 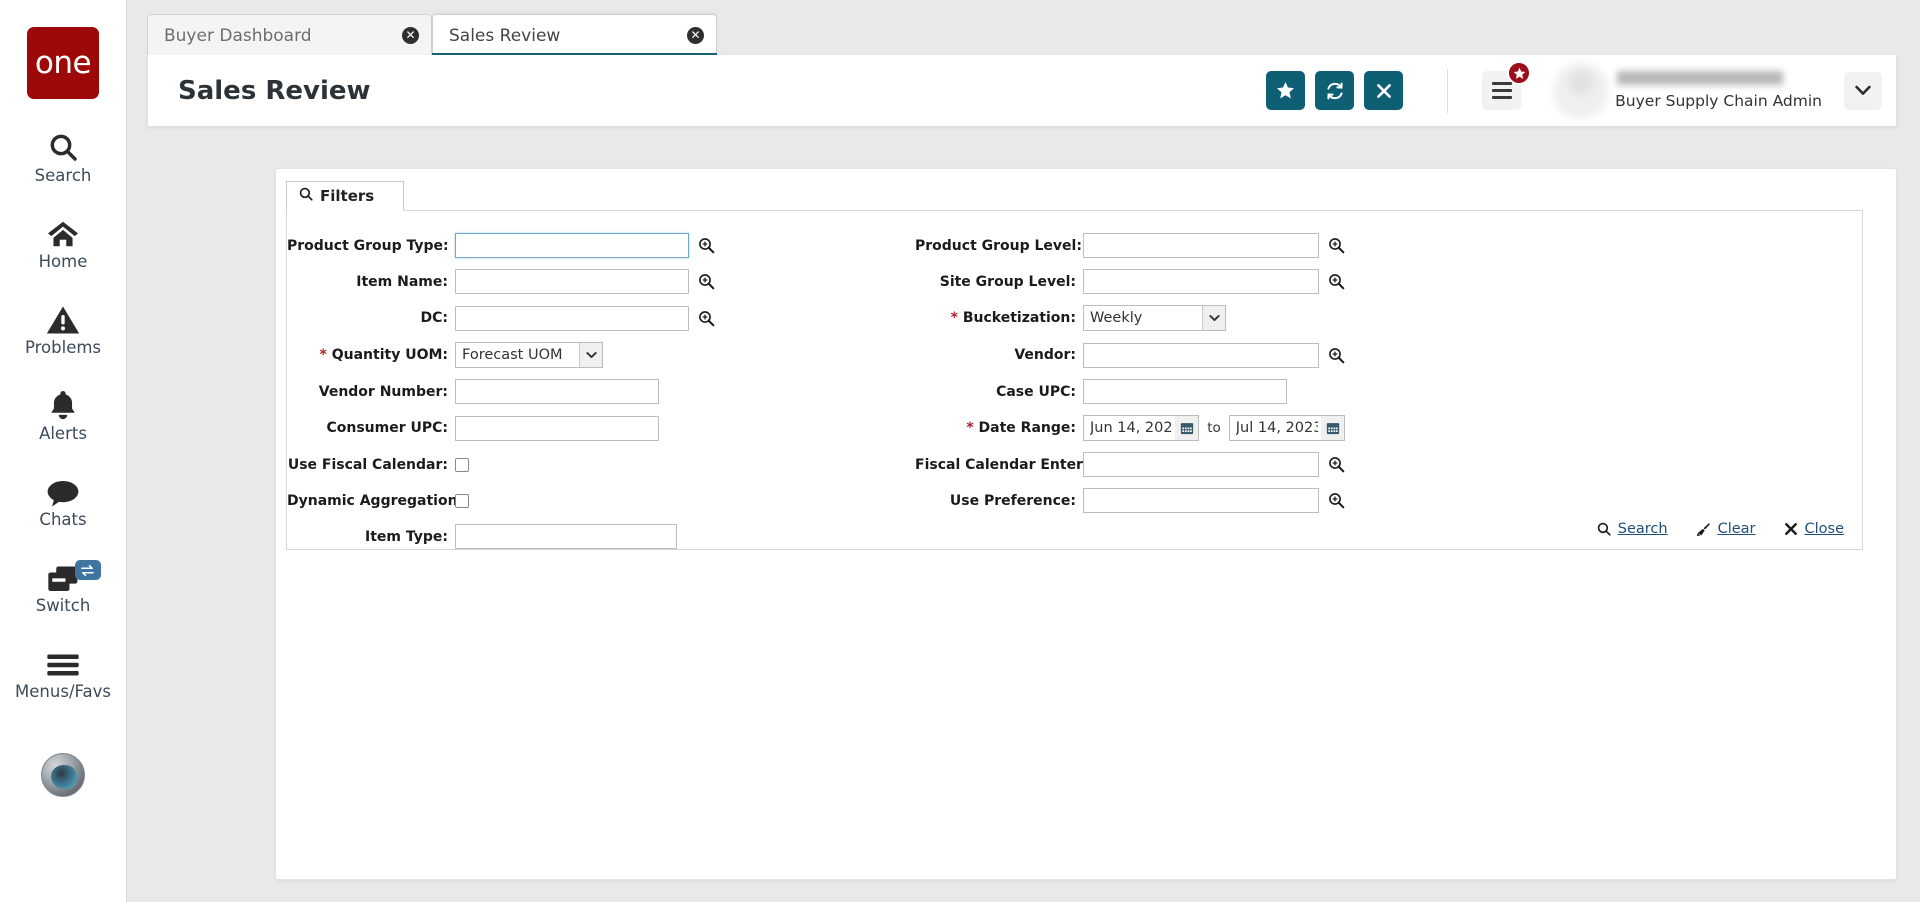 I want to click on hamburger-icon, so click(x=63, y=660).